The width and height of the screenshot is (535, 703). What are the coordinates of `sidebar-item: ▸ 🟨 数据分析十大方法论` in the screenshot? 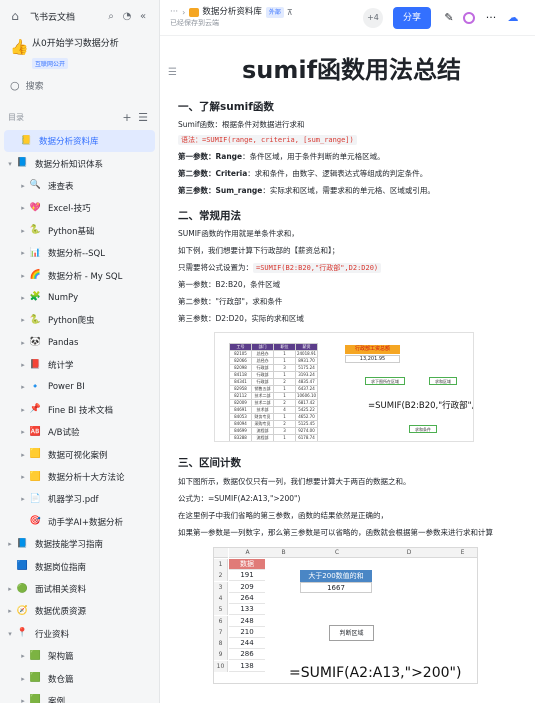 It's located at (79, 477).